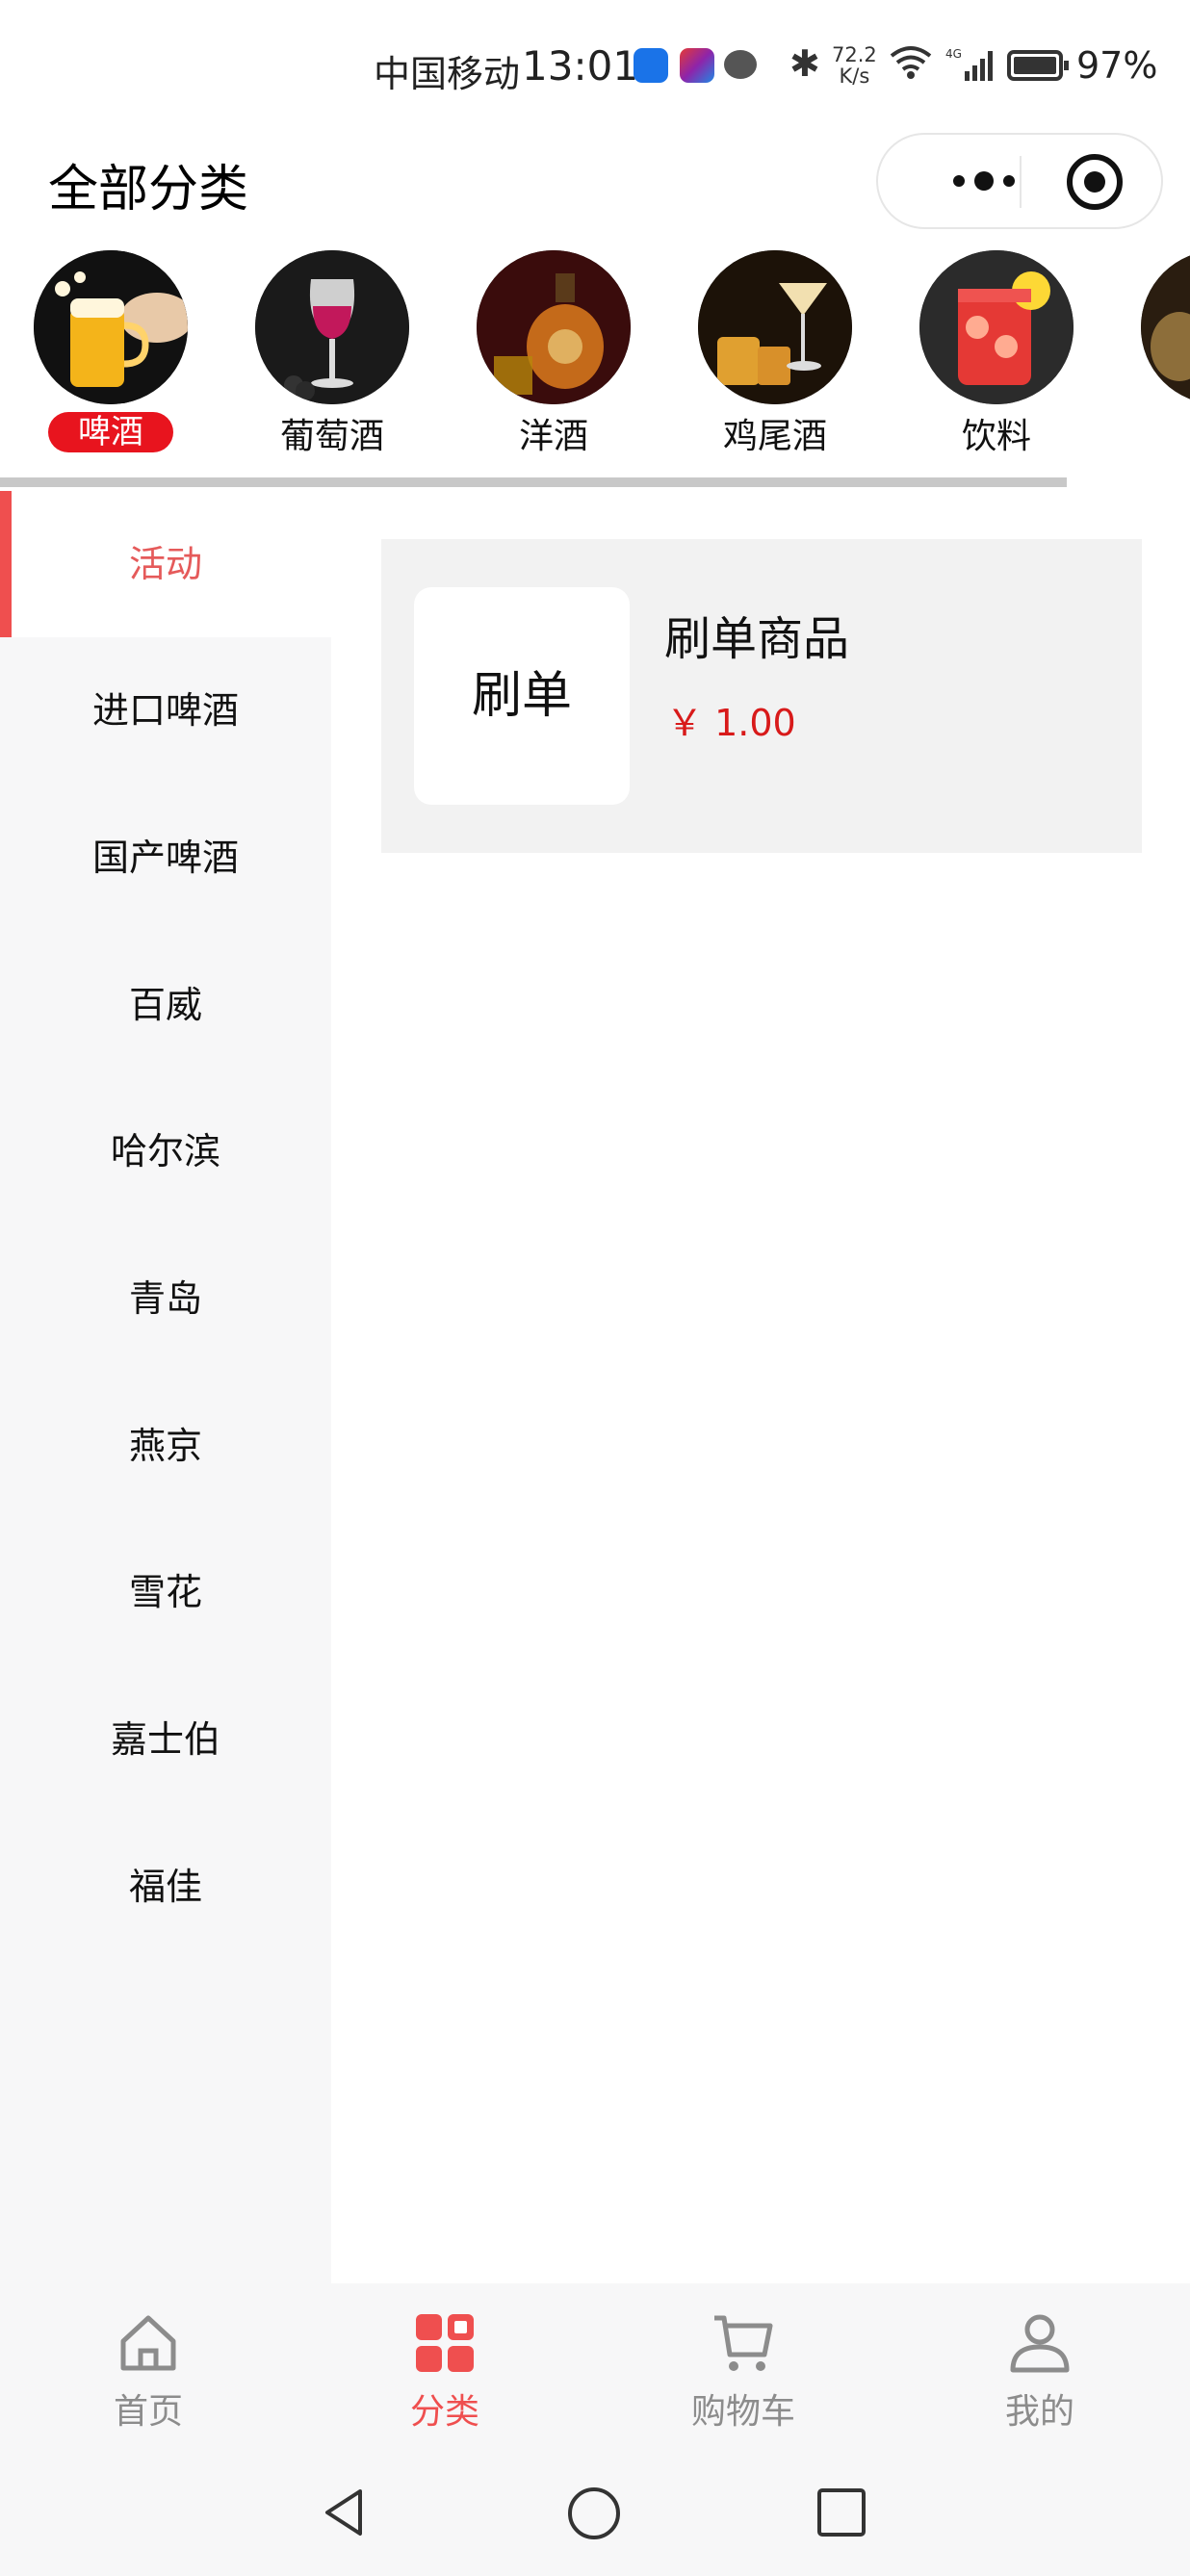 This screenshot has width=1190, height=2576. Describe the element at coordinates (444, 2412) in the screenshot. I see `tab-label: 分类` at that location.